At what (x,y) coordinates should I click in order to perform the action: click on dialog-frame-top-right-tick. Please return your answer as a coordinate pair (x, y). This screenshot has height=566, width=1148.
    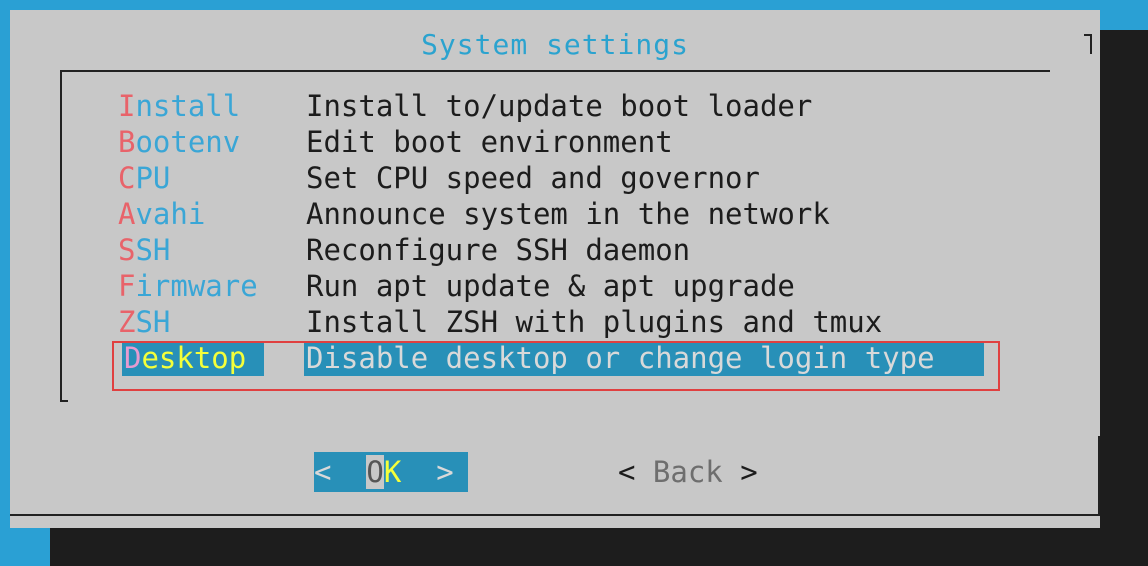
    Looking at the image, I should click on (1088, 35).